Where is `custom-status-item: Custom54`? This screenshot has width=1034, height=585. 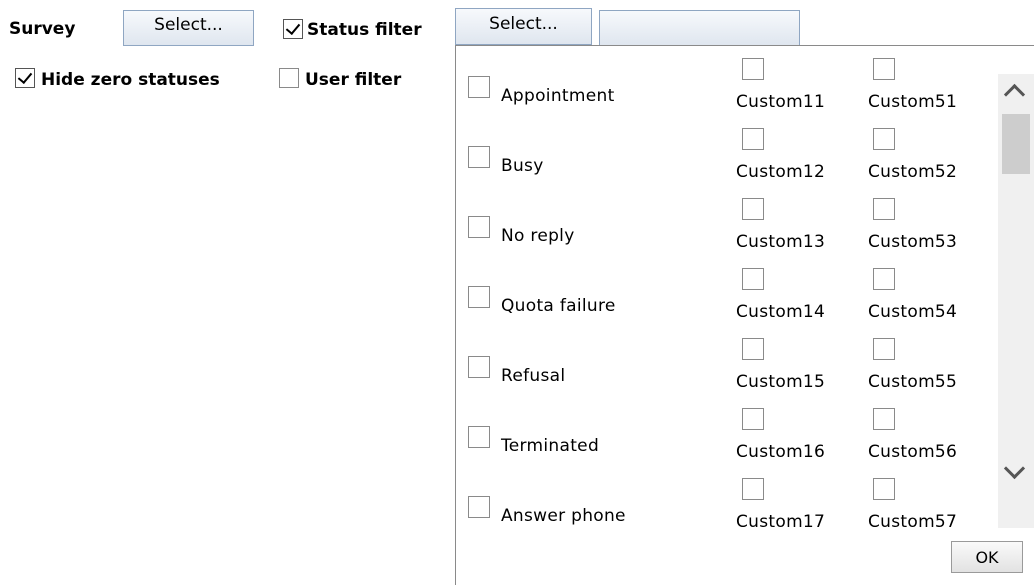
custom-status-item: Custom54 is located at coordinates (928, 298).